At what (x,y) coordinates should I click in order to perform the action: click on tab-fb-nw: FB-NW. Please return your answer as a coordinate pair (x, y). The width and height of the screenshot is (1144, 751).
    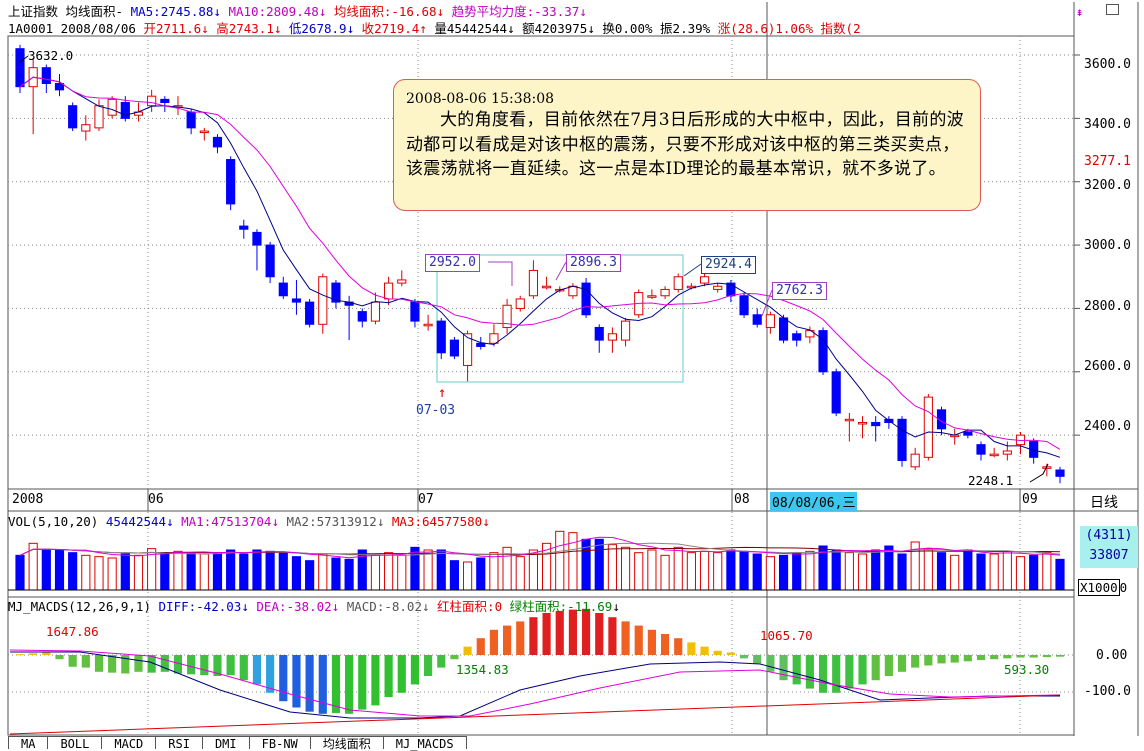
    Looking at the image, I should click on (279, 743).